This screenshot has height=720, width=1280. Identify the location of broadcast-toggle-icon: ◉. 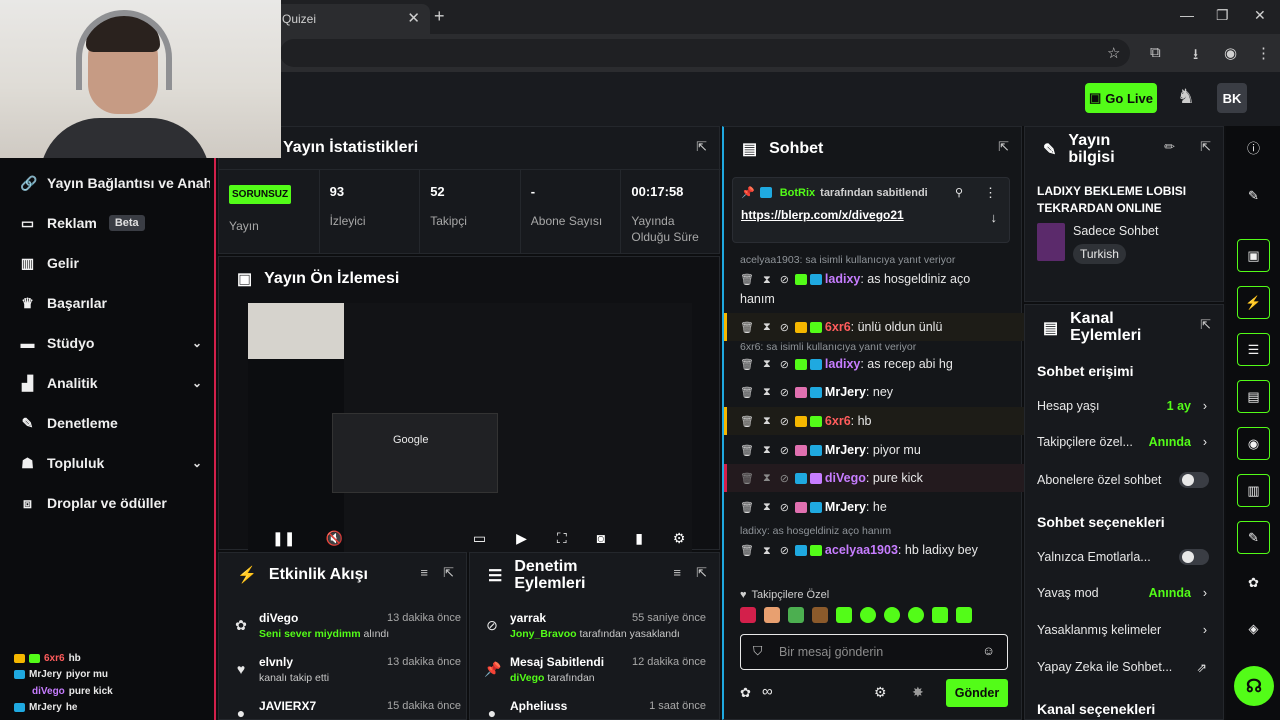
(1253, 443).